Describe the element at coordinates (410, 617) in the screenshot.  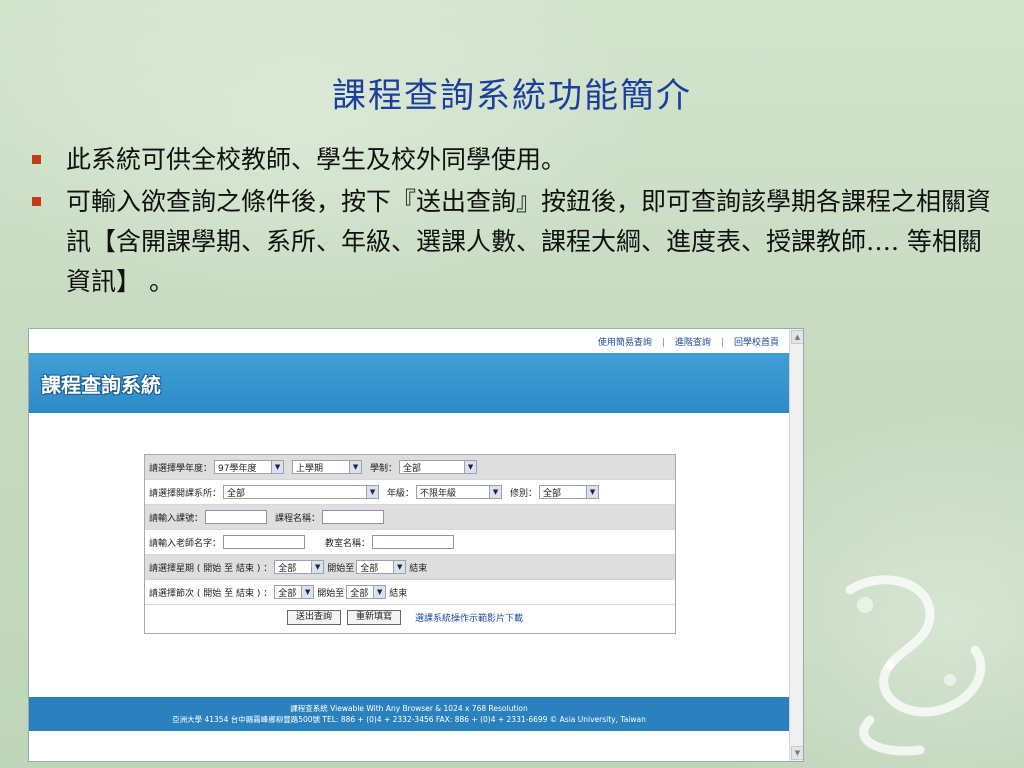
I see `form-row-buttons: 送出查詢 重新填寫 選課系統操作示範影片下載` at that location.